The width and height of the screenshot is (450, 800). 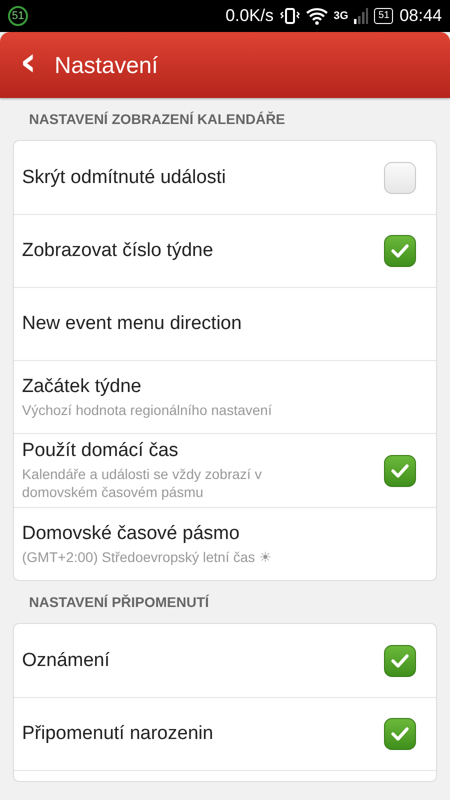 What do you see at coordinates (119, 602) in the screenshot?
I see `section-header: NASTAVENÍ PŘIPOMENUTÍ` at bounding box center [119, 602].